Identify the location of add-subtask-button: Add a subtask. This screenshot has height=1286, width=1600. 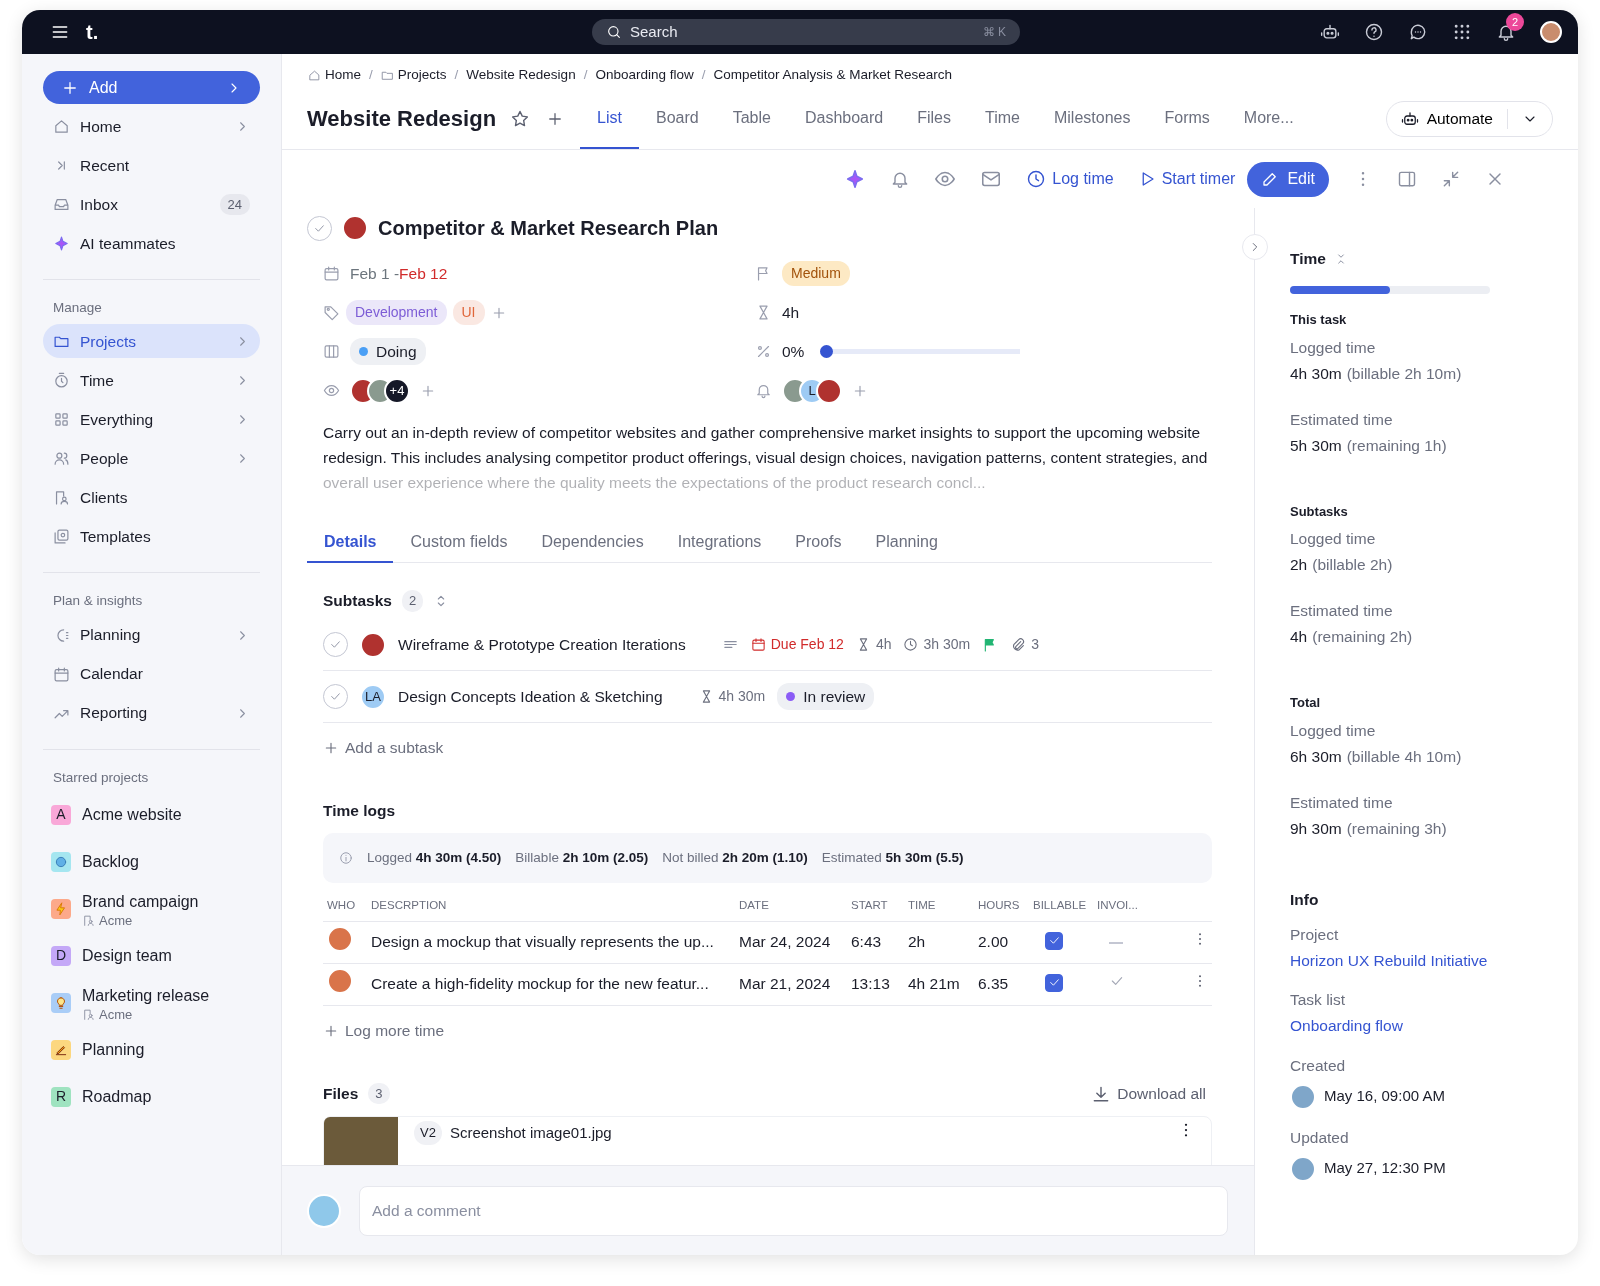
(383, 748).